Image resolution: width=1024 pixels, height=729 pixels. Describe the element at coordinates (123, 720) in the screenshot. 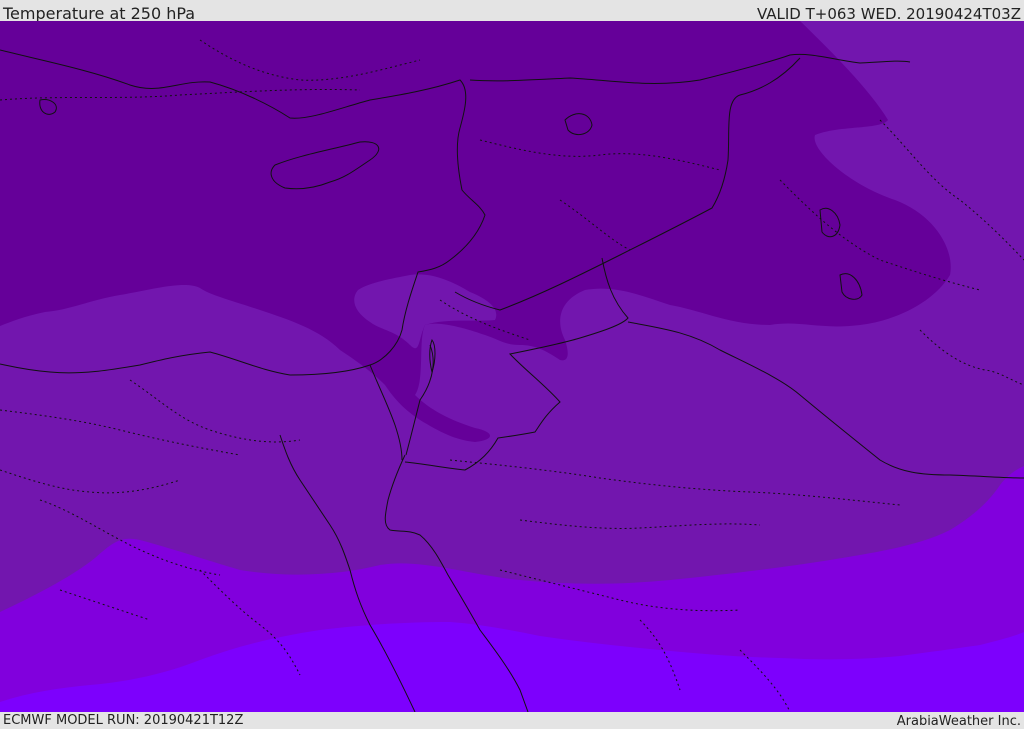

I see `model-run-label: ECMWF MODEL RUN: 20190421T12Z` at that location.